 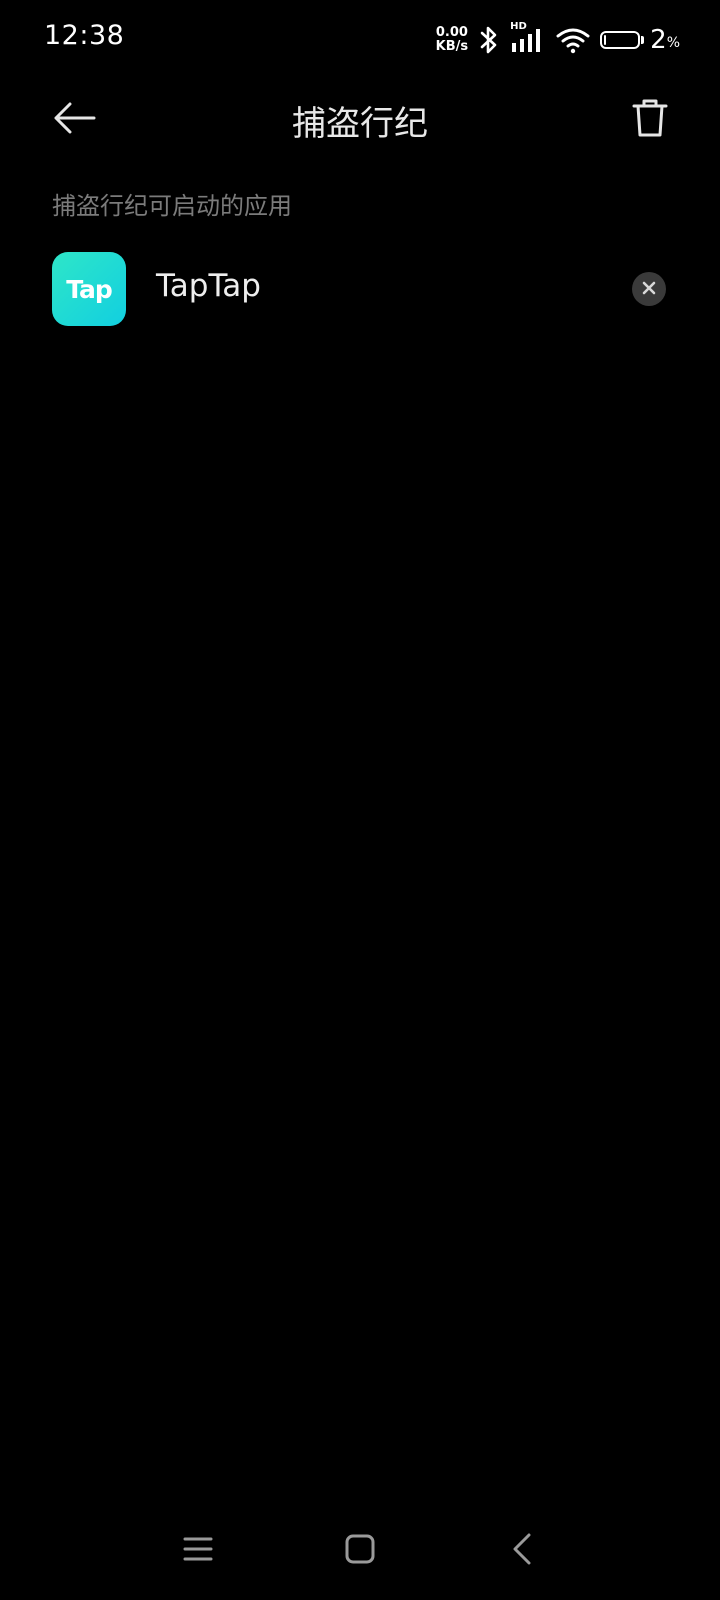 I want to click on battery-fill, so click(x=605, y=40).